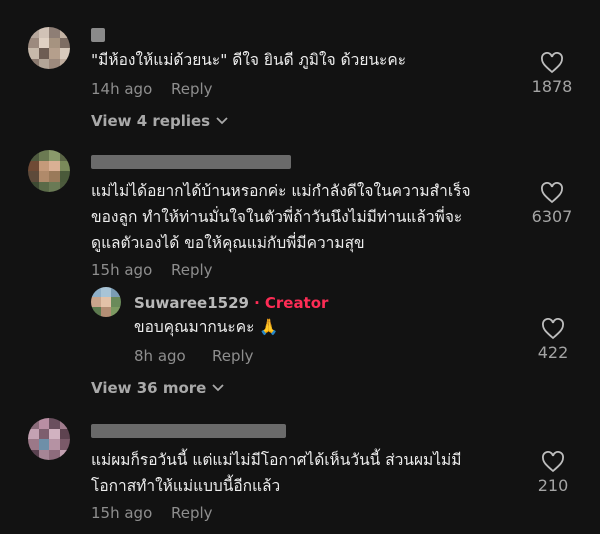 This screenshot has height=534, width=600. I want to click on reply-time: 8h ago, so click(160, 356).